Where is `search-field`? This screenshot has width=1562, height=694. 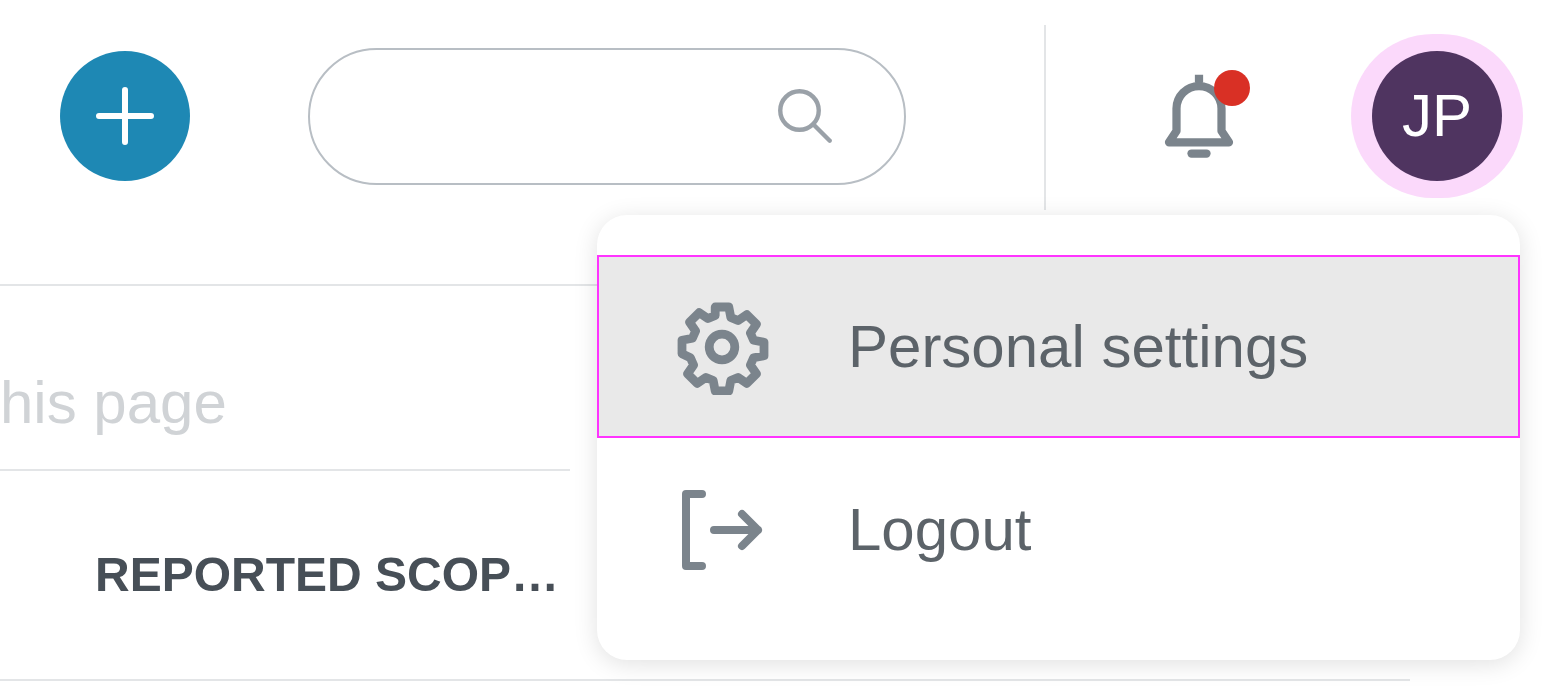 search-field is located at coordinates (607, 116).